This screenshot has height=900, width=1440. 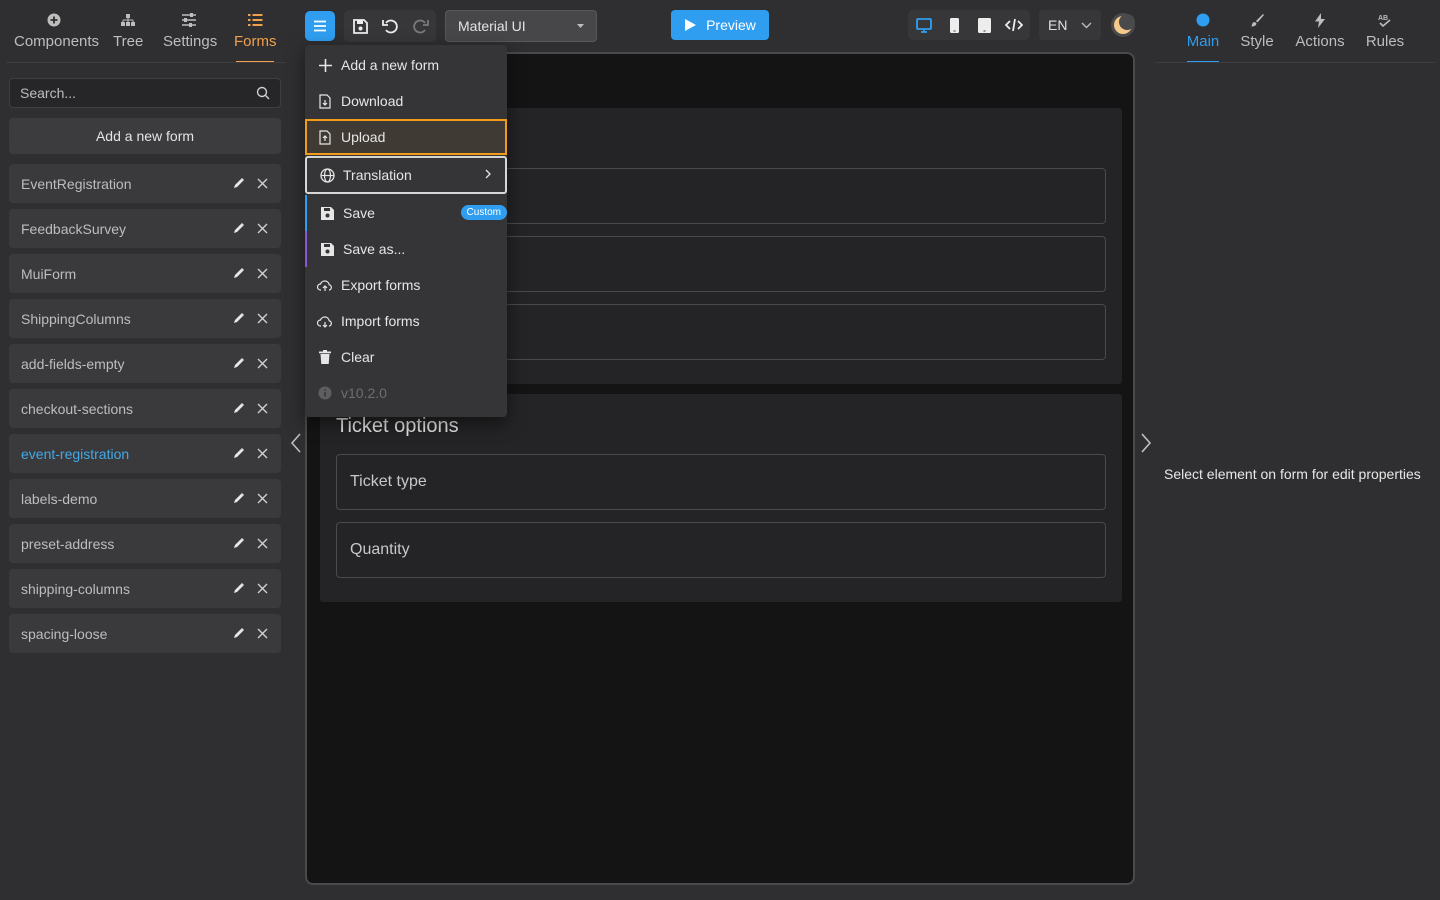 What do you see at coordinates (359, 213) in the screenshot?
I see `menu-item-label: Save` at bounding box center [359, 213].